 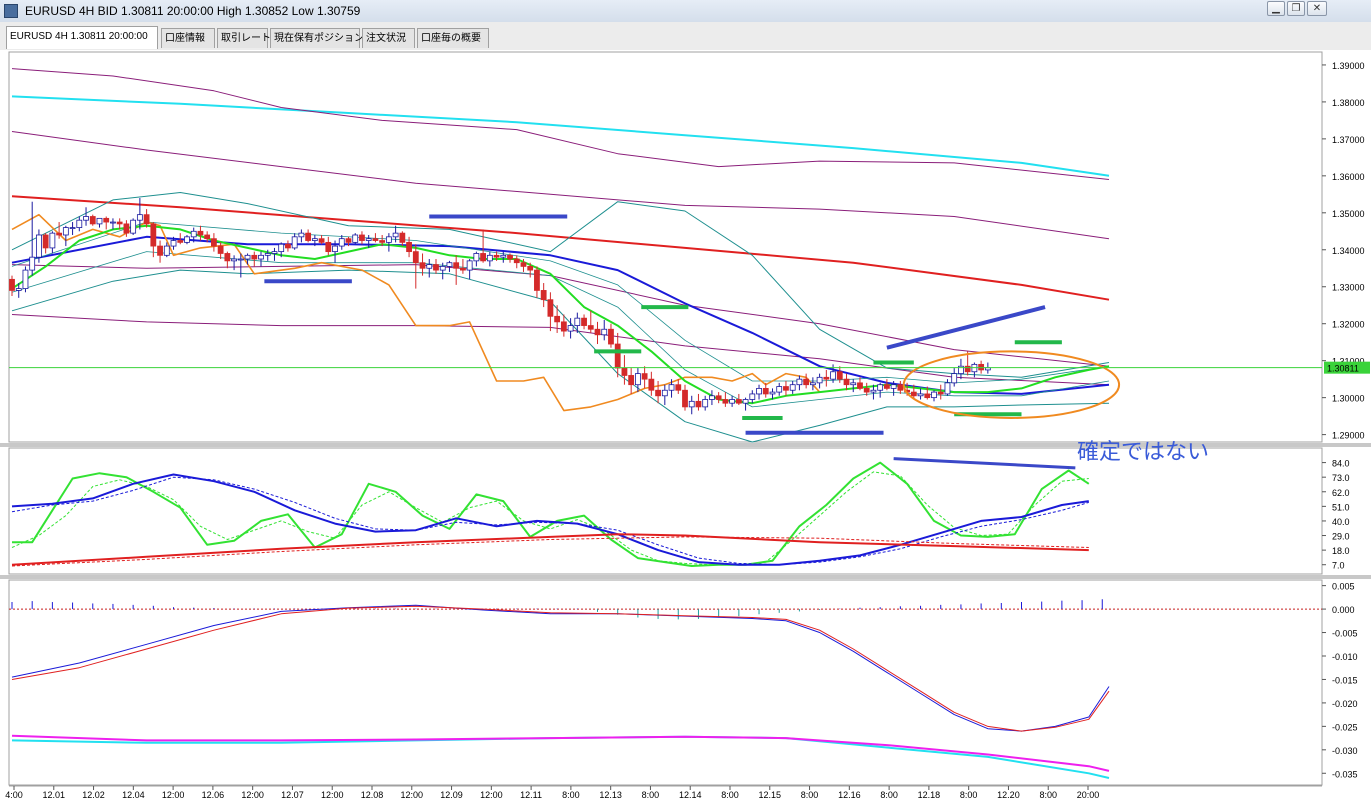 I want to click on tab-rates: 取引レート, so click(x=244, y=38).